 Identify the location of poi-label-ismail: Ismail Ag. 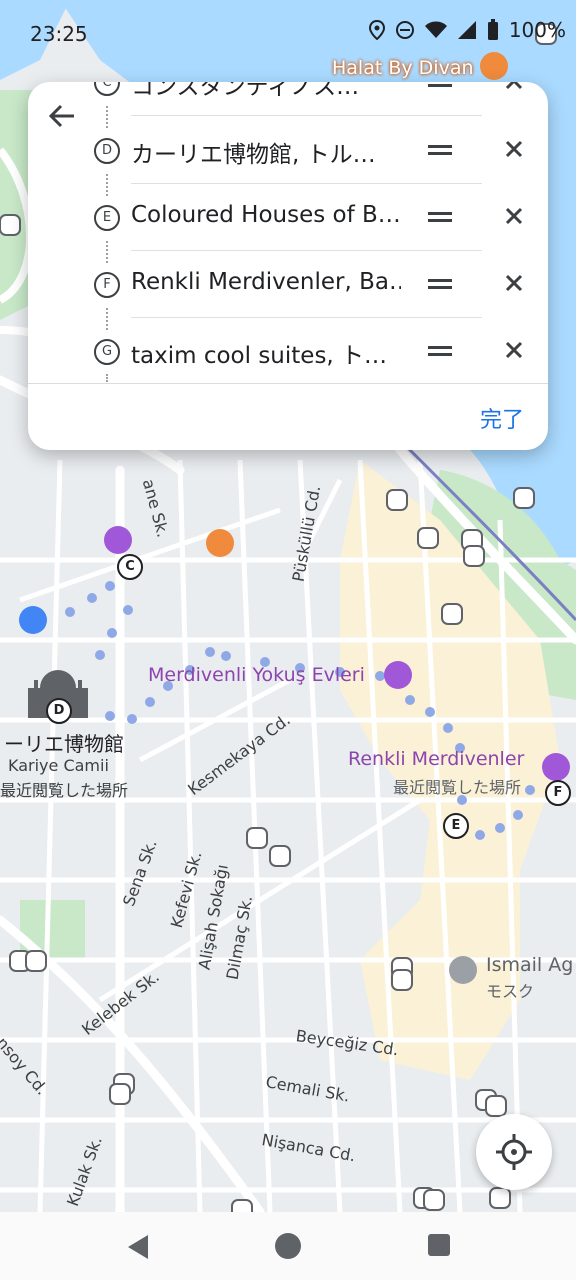
(529, 965).